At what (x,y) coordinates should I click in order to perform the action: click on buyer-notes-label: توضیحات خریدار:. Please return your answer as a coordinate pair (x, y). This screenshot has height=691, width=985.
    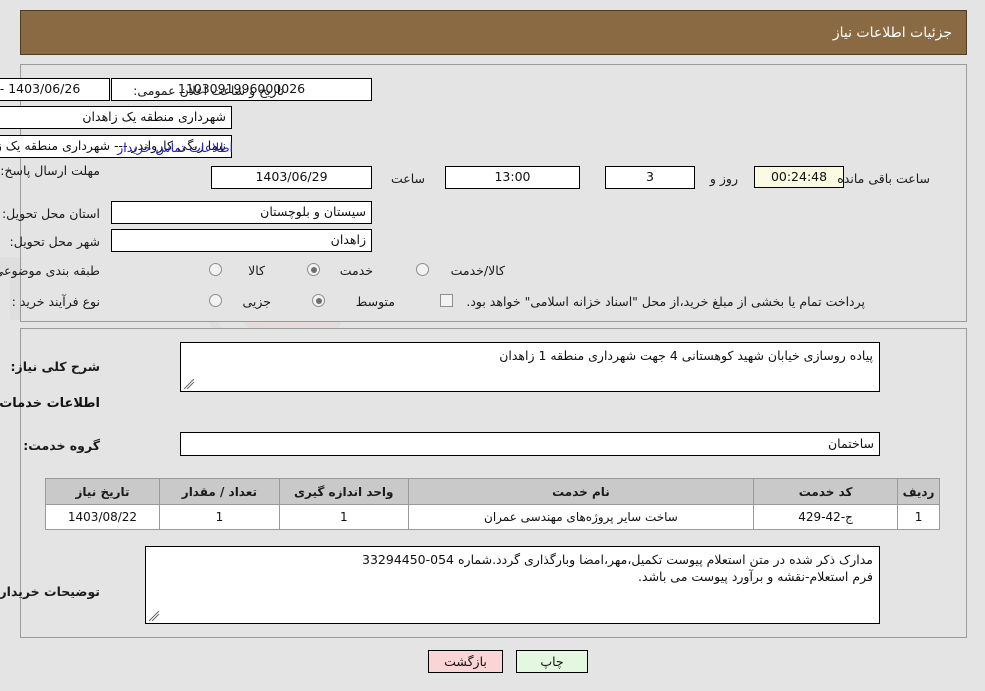
    Looking at the image, I should click on (50, 591).